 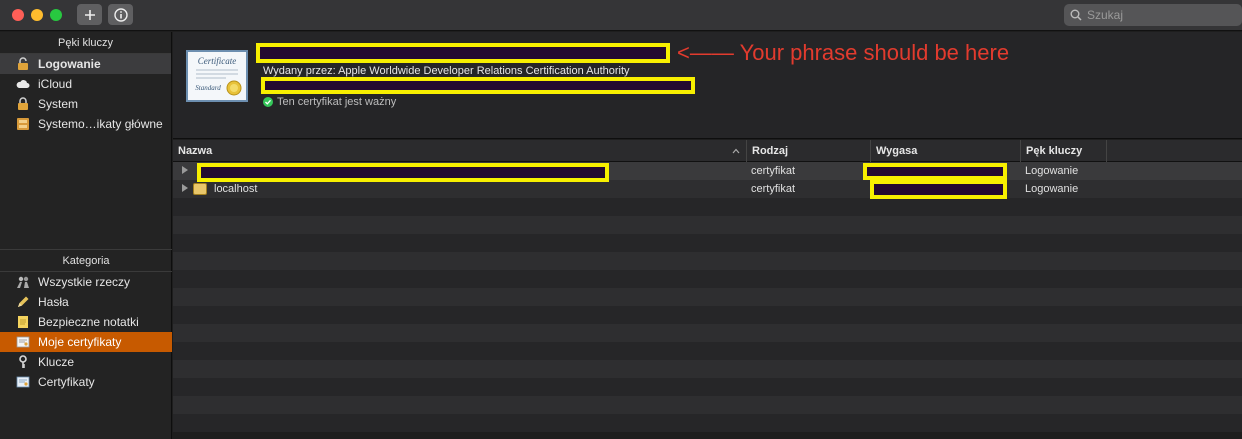 What do you see at coordinates (1054, 151) in the screenshot?
I see `column-header-keychain-label: Pęk kluczy` at bounding box center [1054, 151].